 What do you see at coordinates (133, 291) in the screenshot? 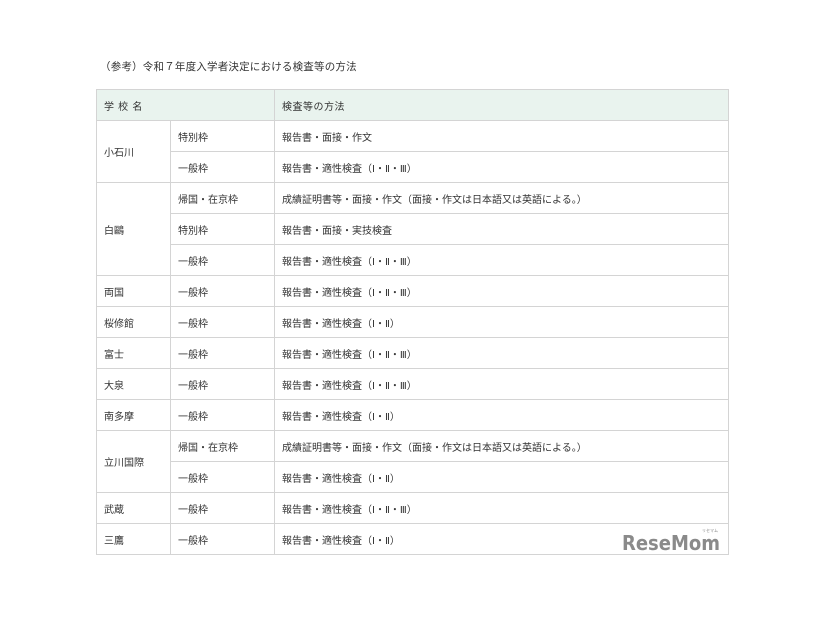
I see `school-name-cell: 両国` at bounding box center [133, 291].